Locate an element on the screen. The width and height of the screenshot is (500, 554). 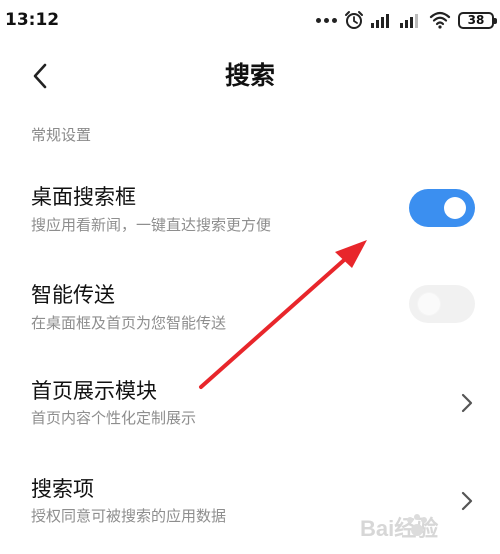
signal-strength-2-icon is located at coordinates (409, 21).